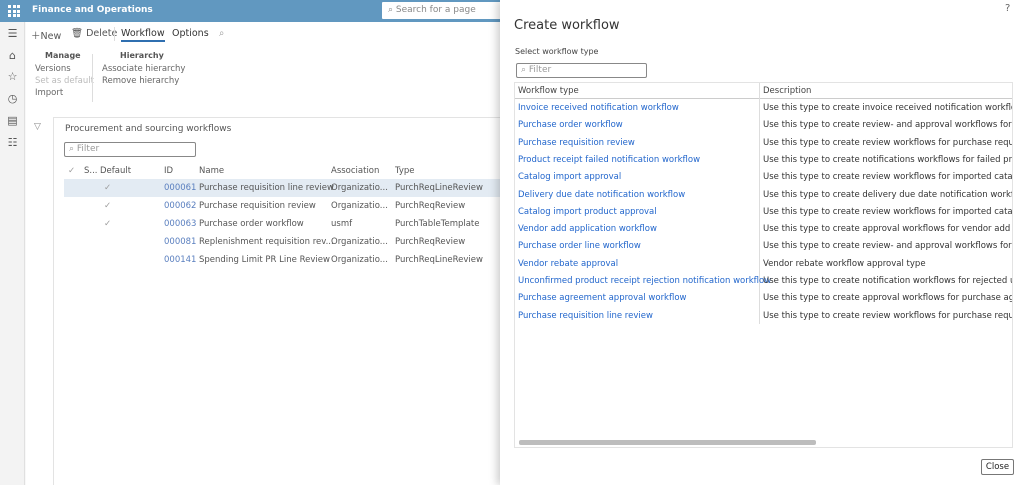 This screenshot has height=485, width=1024. What do you see at coordinates (598, 108) in the screenshot?
I see `workflow-type-link: Invoice received notification workflow` at bounding box center [598, 108].